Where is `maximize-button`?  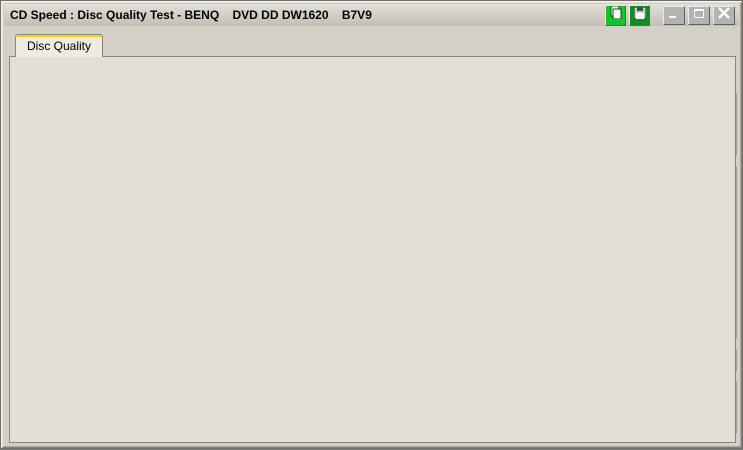
maximize-button is located at coordinates (699, 15).